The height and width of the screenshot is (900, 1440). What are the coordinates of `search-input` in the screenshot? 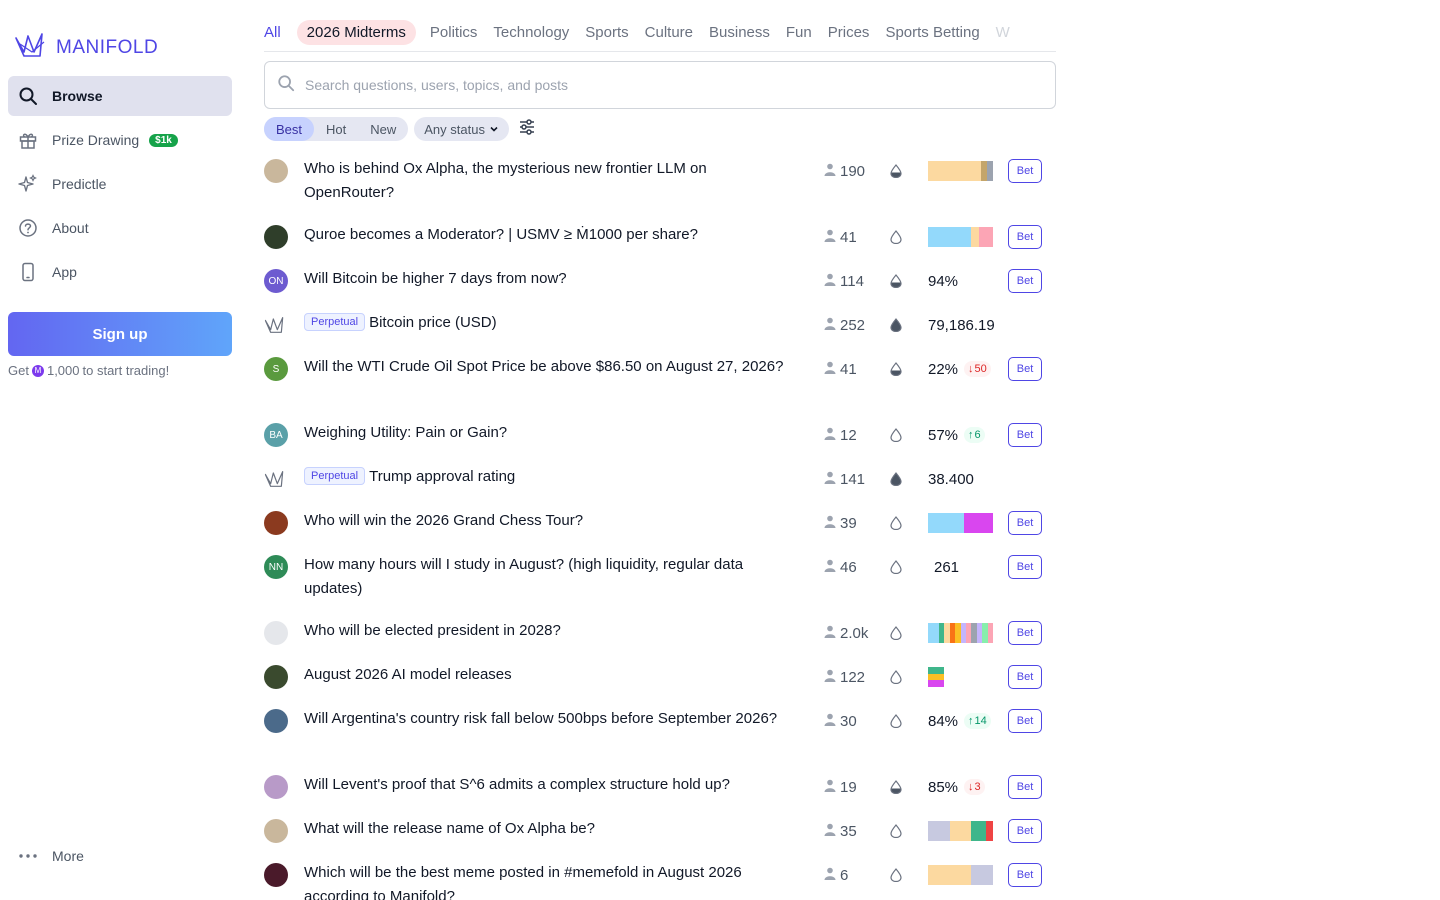 It's located at (655, 85).